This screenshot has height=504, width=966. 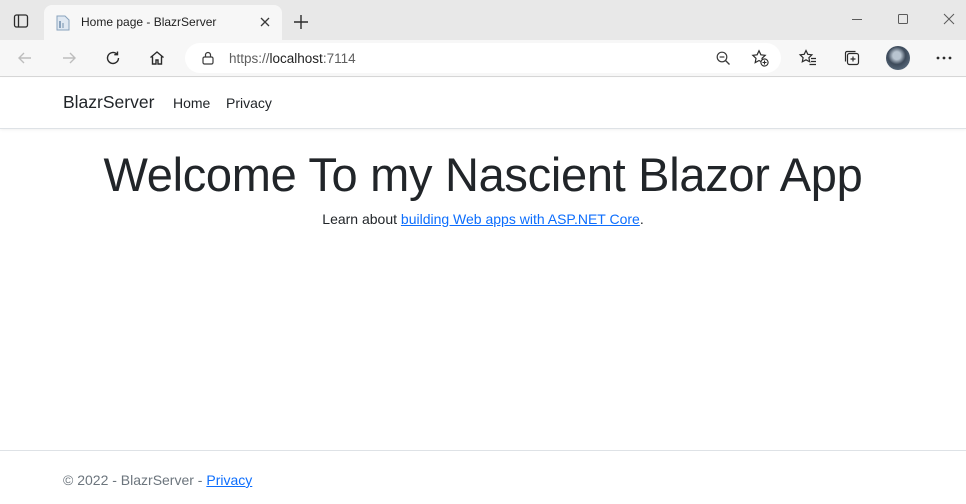 What do you see at coordinates (208, 58) in the screenshot?
I see `lock-icon` at bounding box center [208, 58].